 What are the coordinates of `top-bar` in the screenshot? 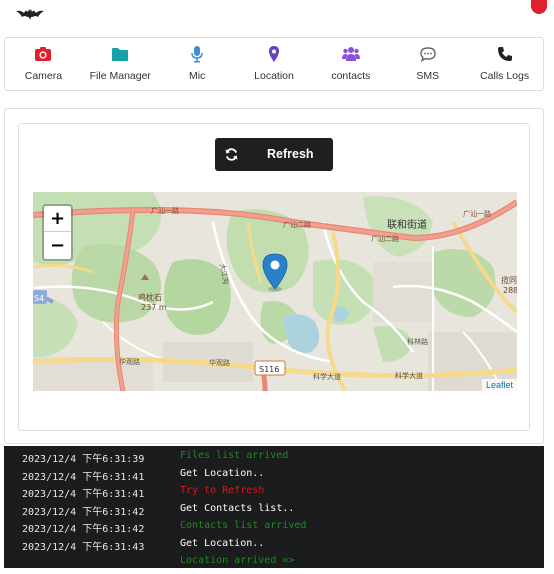 It's located at (277, 15).